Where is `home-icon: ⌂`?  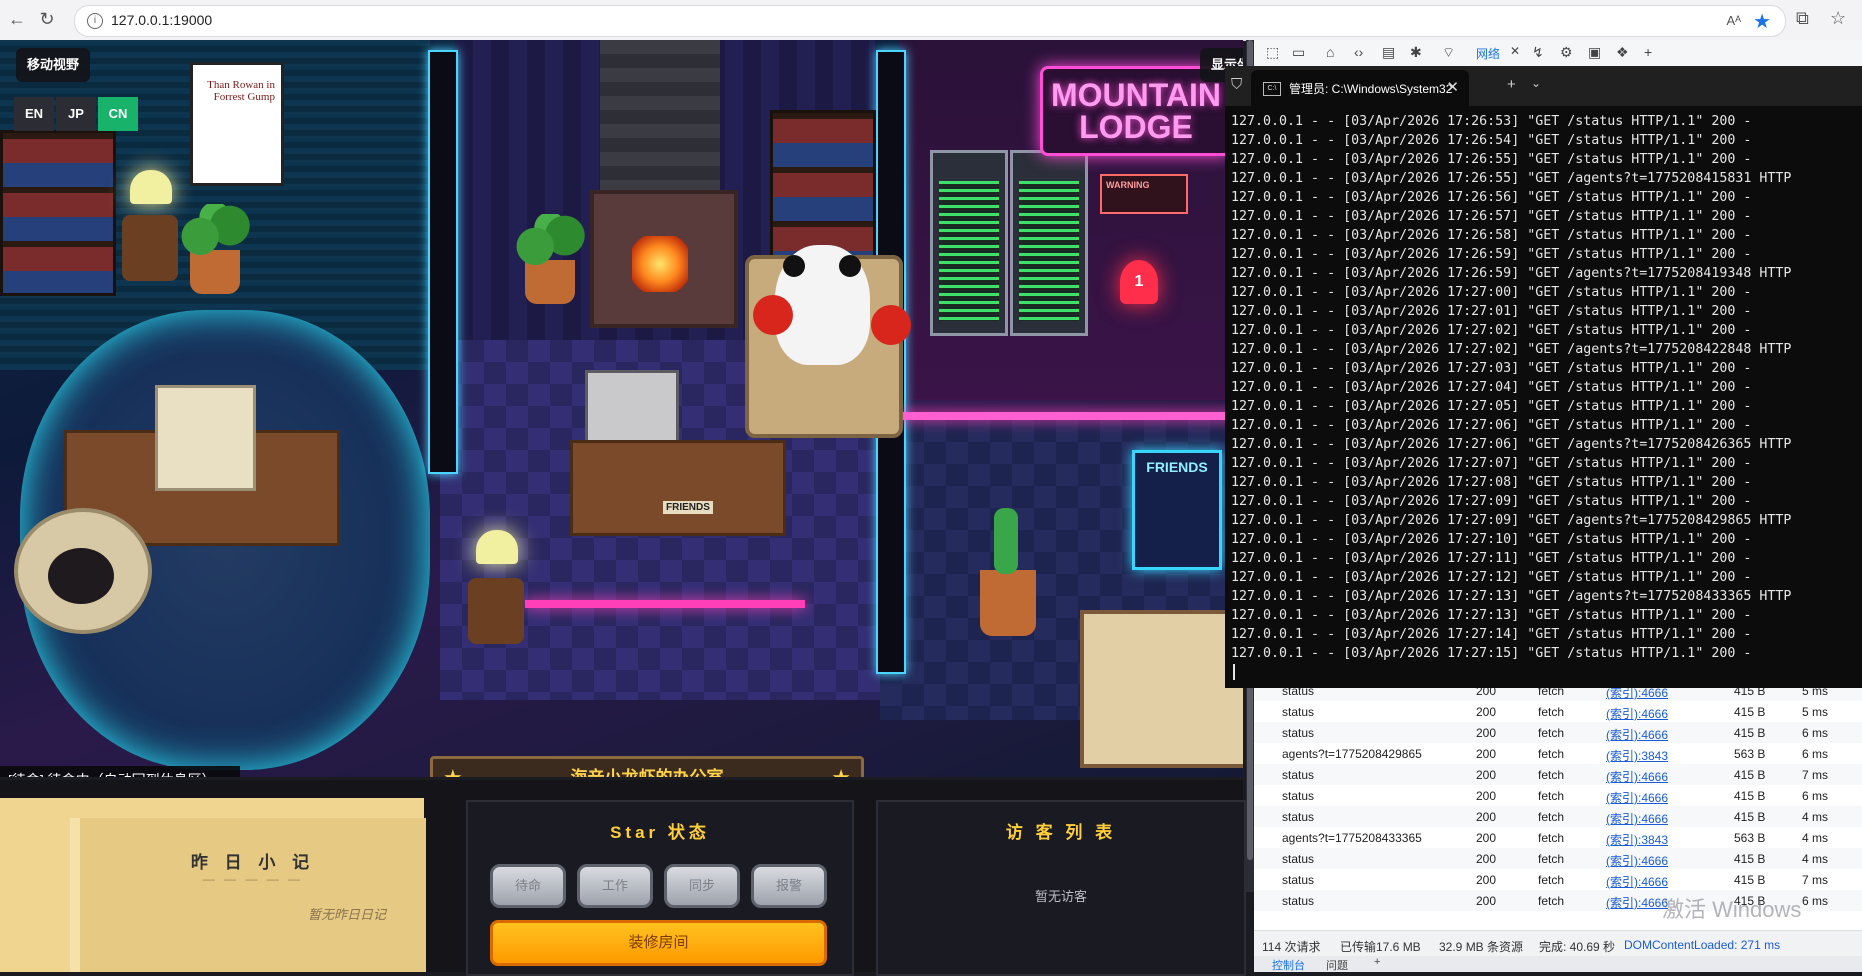 home-icon: ⌂ is located at coordinates (1330, 52).